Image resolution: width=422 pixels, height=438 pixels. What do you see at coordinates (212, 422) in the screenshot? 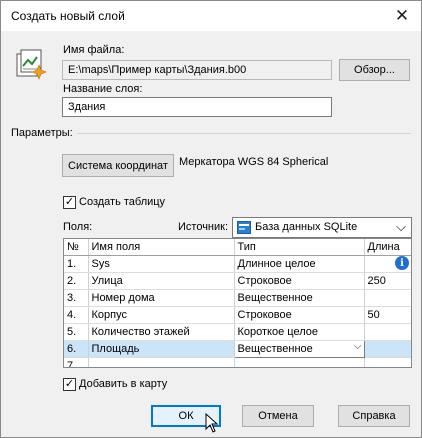
I see `mouse-cursor-icon` at bounding box center [212, 422].